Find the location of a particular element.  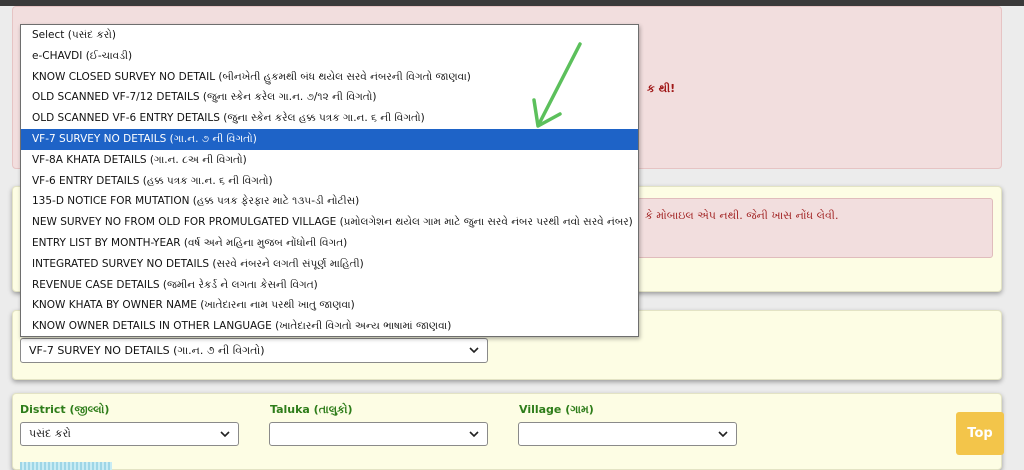

district-label: District (જીલ્લો) is located at coordinates (65, 409).